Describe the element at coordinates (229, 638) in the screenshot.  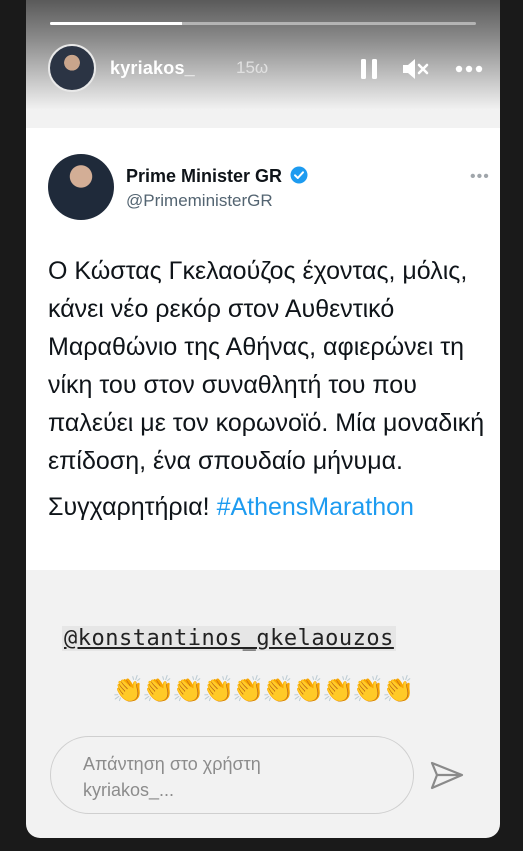
I see `mention-sticker: @konstantinos_gkelaouzos` at that location.